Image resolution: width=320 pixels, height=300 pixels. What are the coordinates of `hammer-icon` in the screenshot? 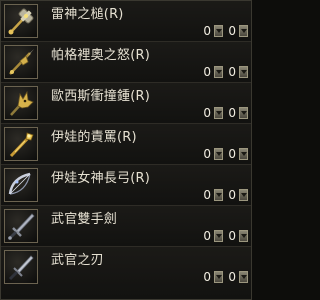 It's located at (21, 21).